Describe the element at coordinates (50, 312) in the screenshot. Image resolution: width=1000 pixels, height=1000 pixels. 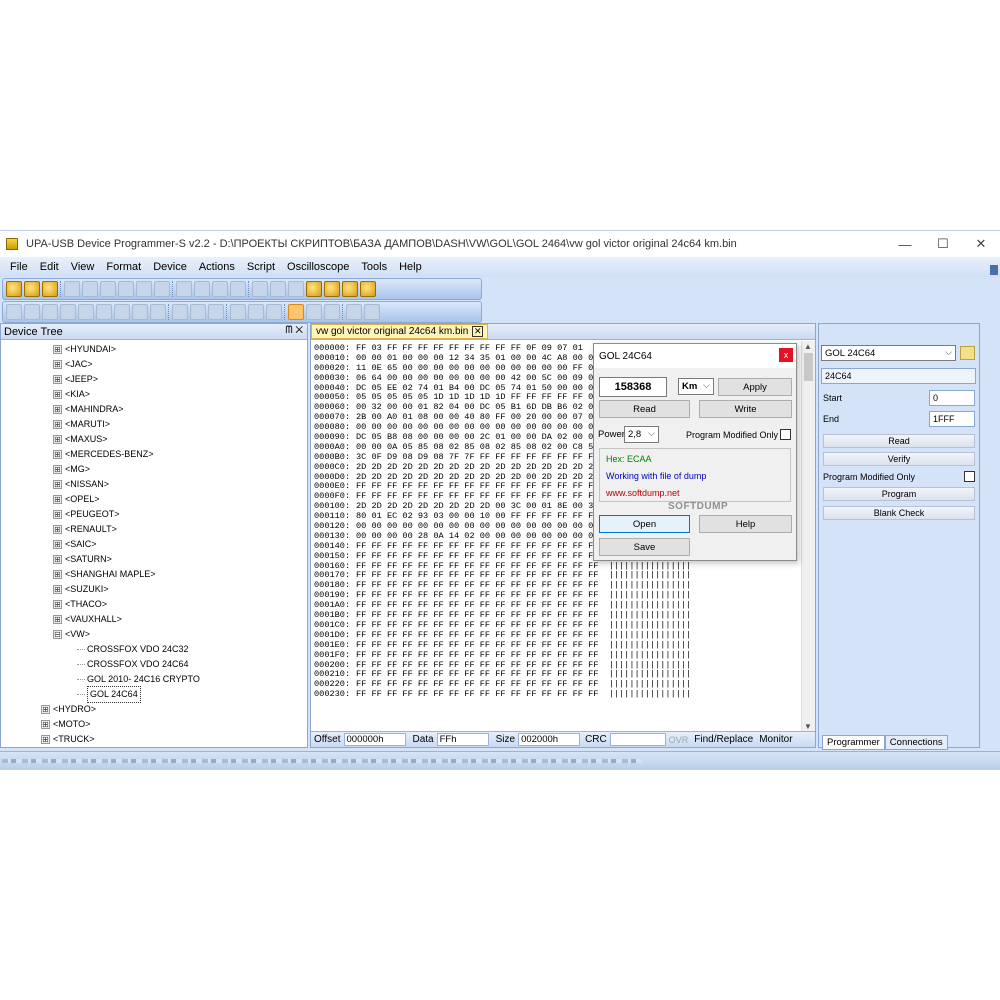
I see `close-doc-icon` at that location.